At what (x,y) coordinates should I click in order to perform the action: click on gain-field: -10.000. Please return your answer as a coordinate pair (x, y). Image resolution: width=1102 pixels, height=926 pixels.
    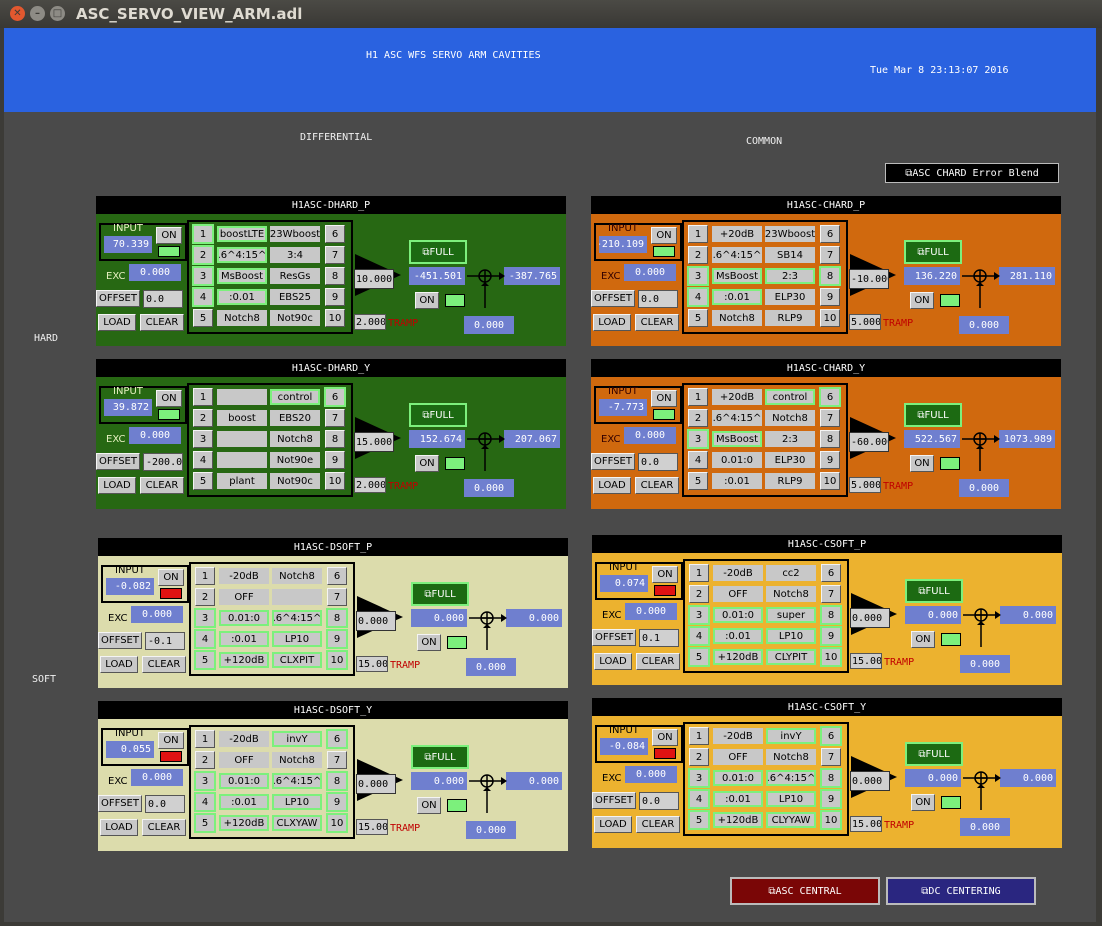
    Looking at the image, I should click on (869, 279).